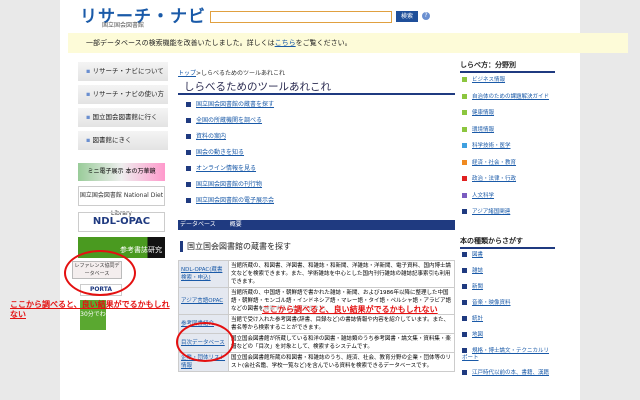 This screenshot has height=400, width=640. Describe the element at coordinates (483, 129) in the screenshot. I see `field-label: 環境情報` at that location.